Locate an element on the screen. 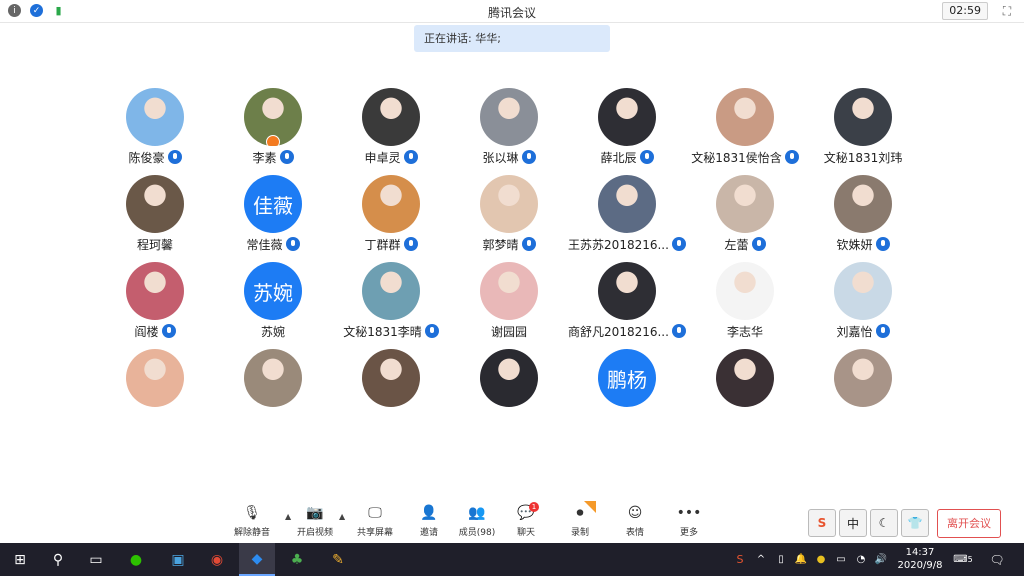 The height and width of the screenshot is (576, 1024). sogou-tray-icon: S is located at coordinates (740, 559).